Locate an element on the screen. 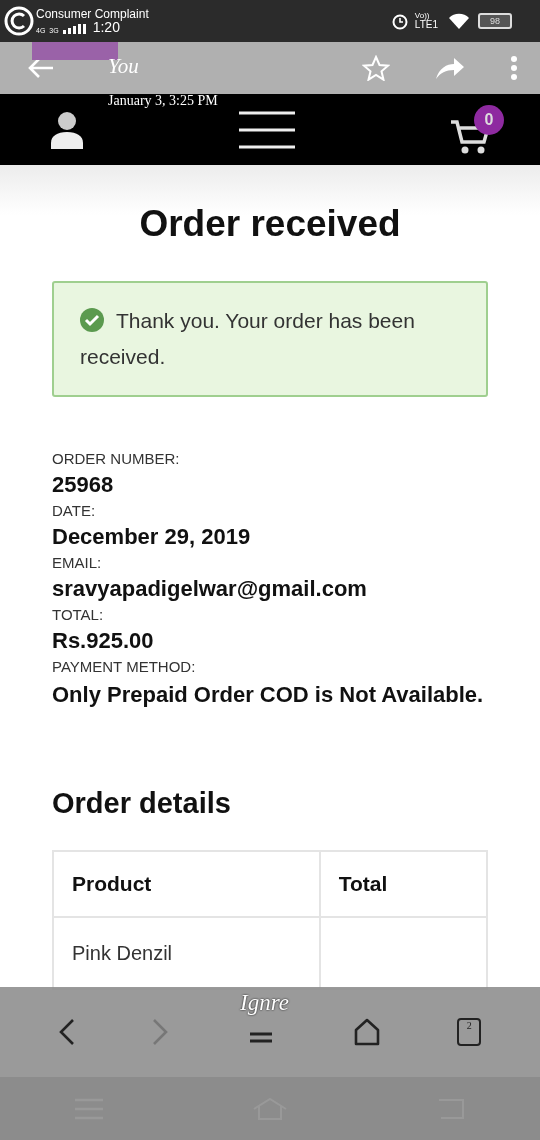  table-header-cell: Product is located at coordinates (186, 884).